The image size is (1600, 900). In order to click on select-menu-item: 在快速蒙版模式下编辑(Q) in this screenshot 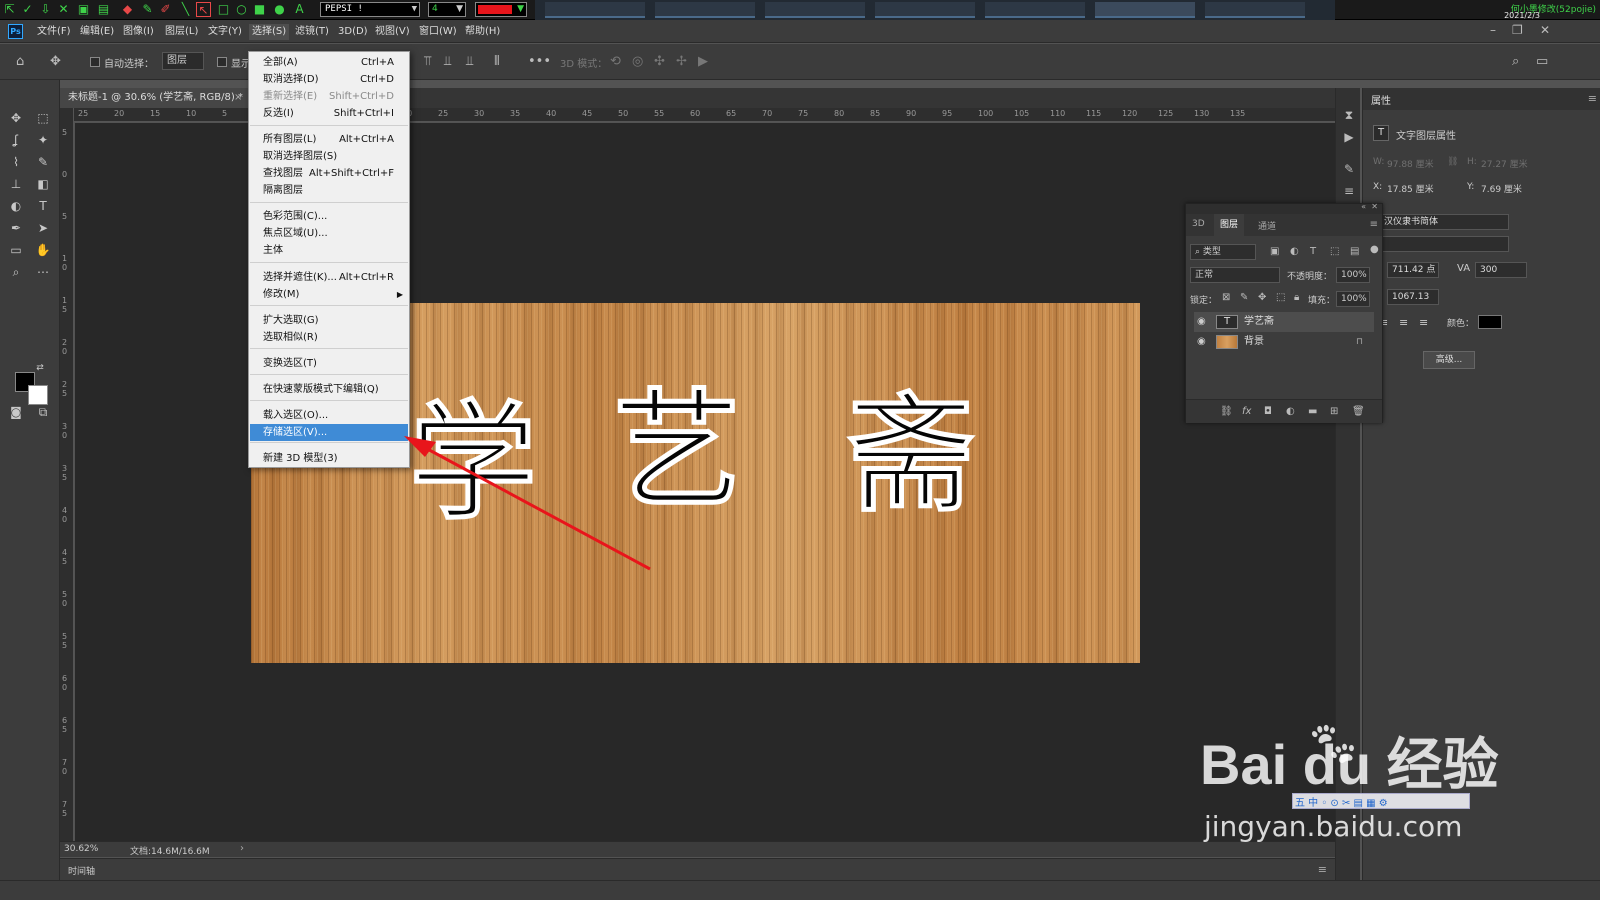, I will do `click(329, 389)`.